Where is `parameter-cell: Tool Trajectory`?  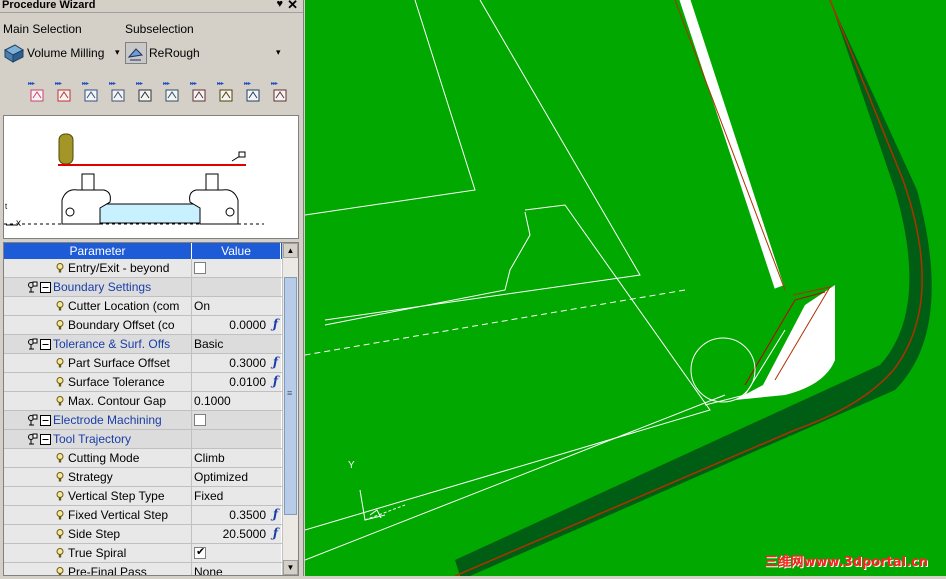 parameter-cell: Tool Trajectory is located at coordinates (98, 439).